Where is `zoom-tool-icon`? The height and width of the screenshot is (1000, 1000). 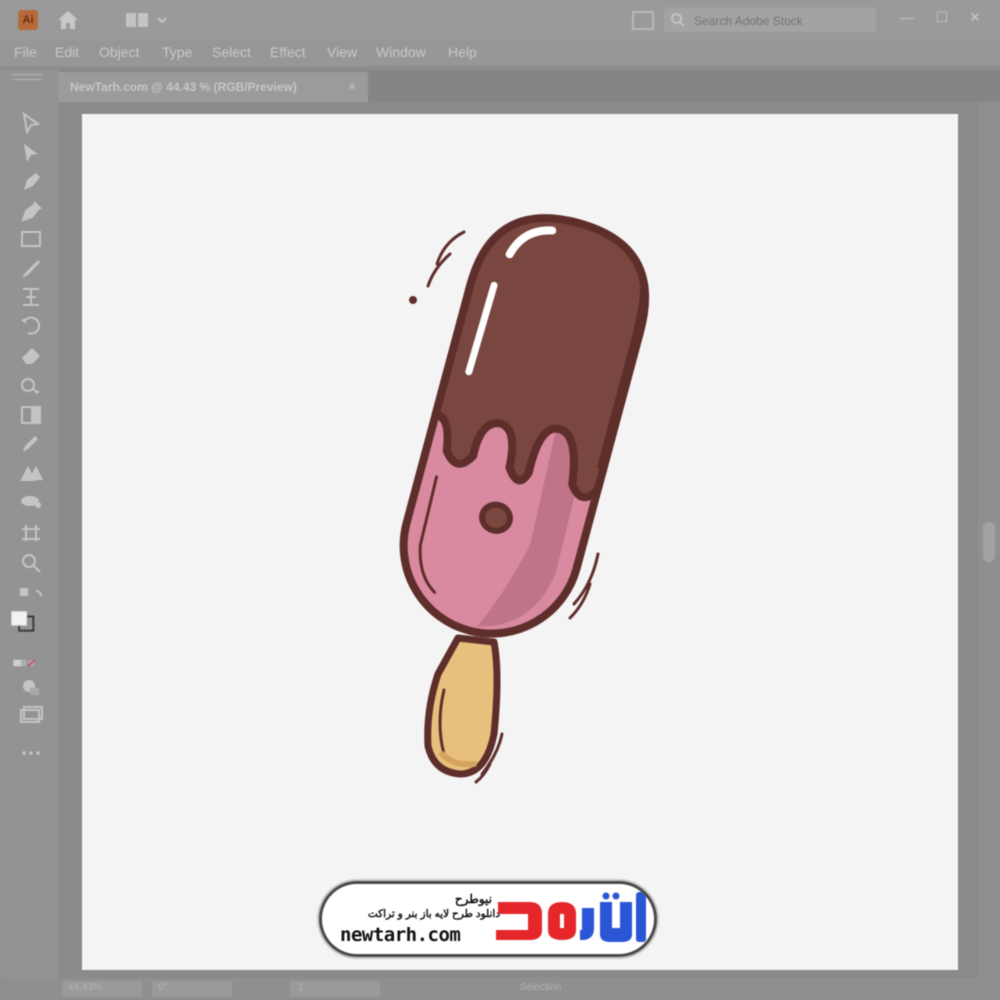 zoom-tool-icon is located at coordinates (31, 563).